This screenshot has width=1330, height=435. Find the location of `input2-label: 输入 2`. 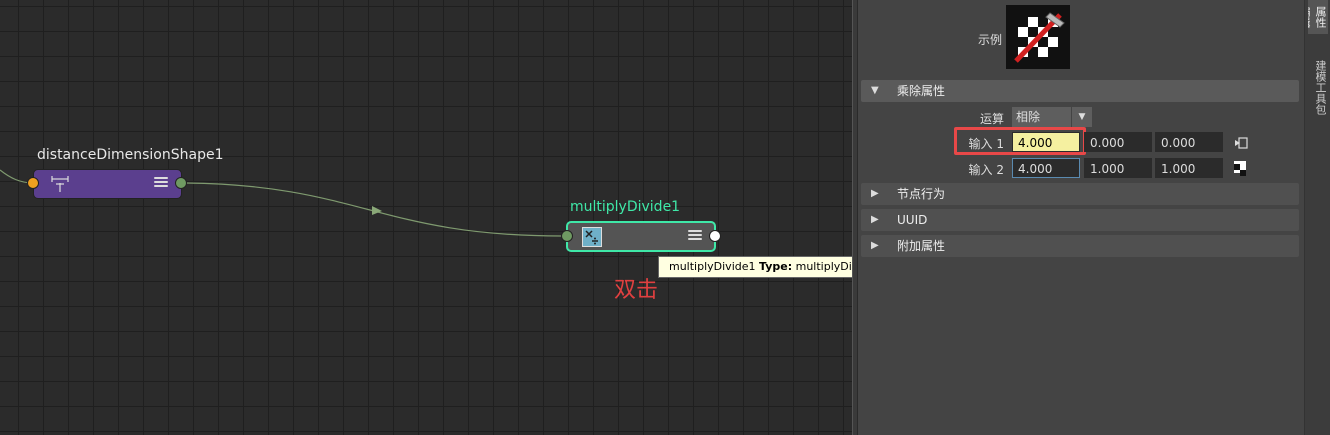

input2-label: 输入 2 is located at coordinates (986, 170).